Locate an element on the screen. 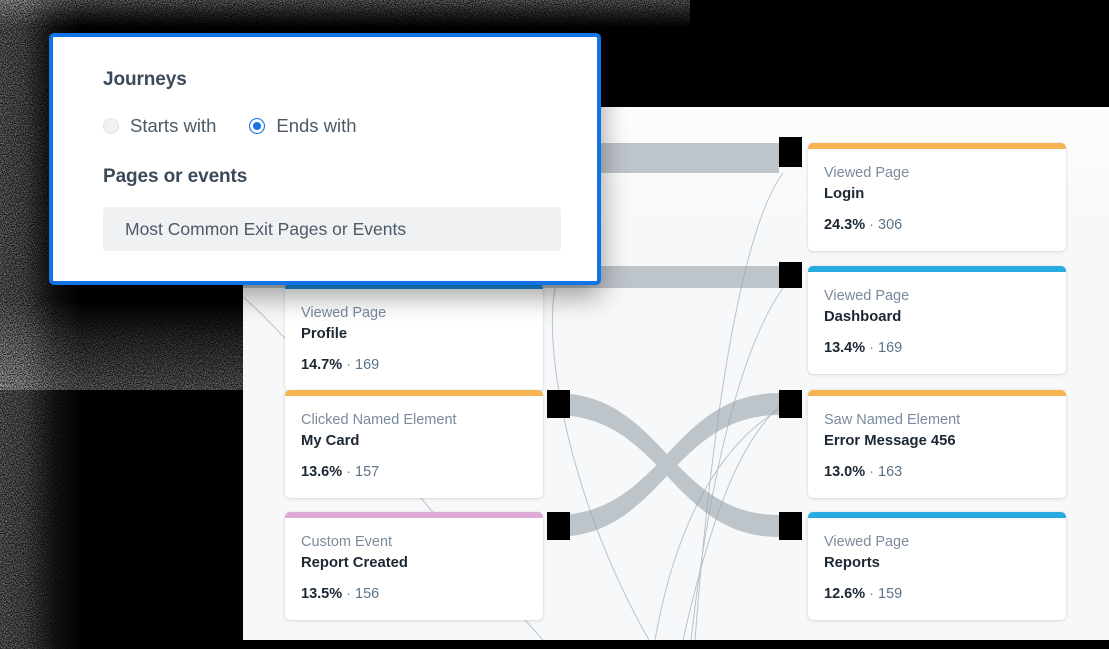 The height and width of the screenshot is (649, 1109). radio-label-starts-with: Starts with is located at coordinates (173, 125).